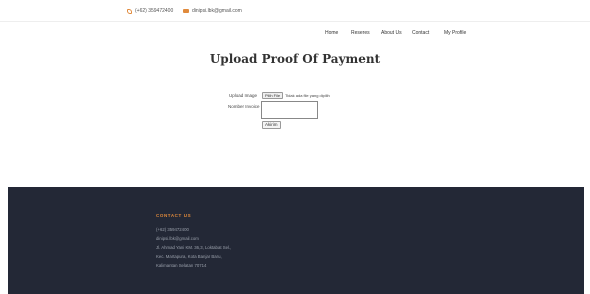 This screenshot has width=590, height=294. Describe the element at coordinates (271, 125) in the screenshot. I see `submit-button: Akirim` at that location.